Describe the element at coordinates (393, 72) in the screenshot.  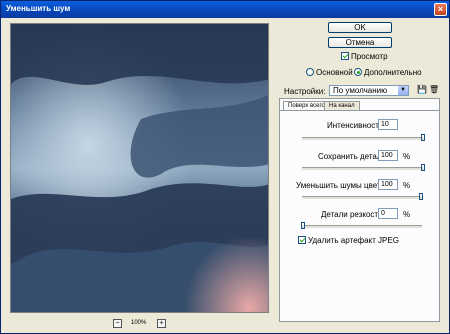
I see `advanced-mode-label: Дополнительно` at that location.